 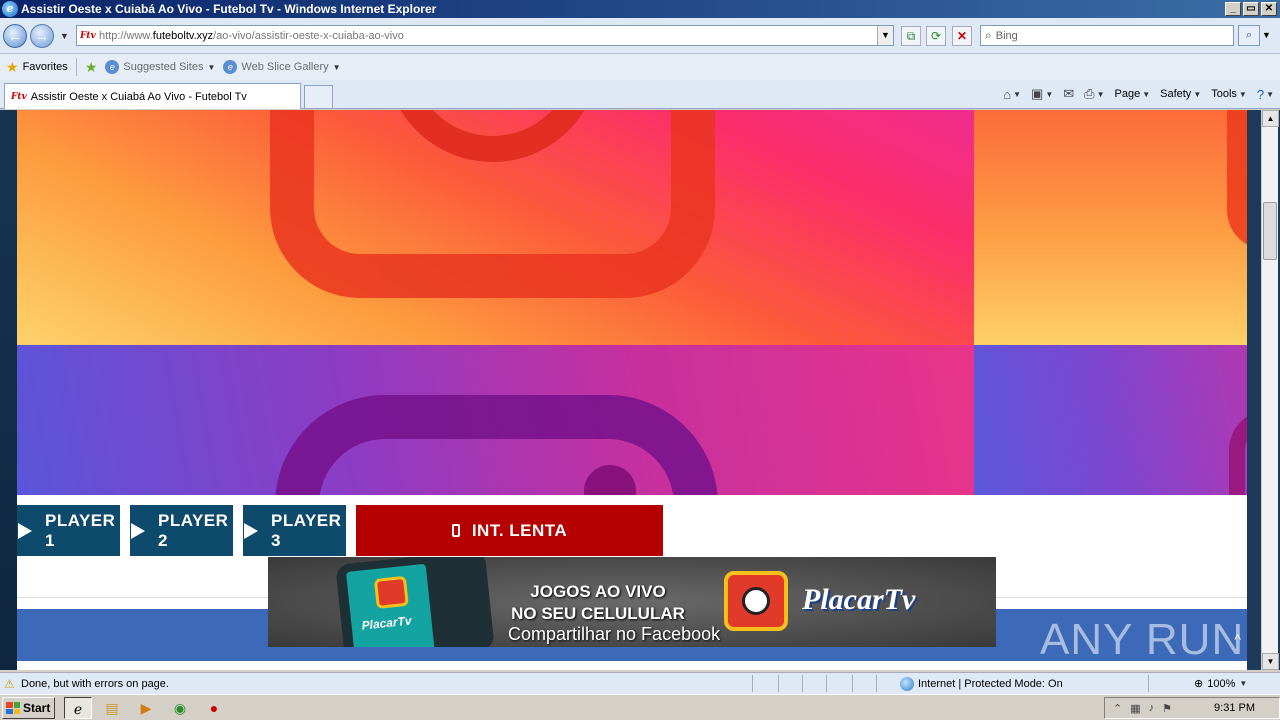 I want to click on scroll-up-arrow-icon: ▲, so click(x=1270, y=118).